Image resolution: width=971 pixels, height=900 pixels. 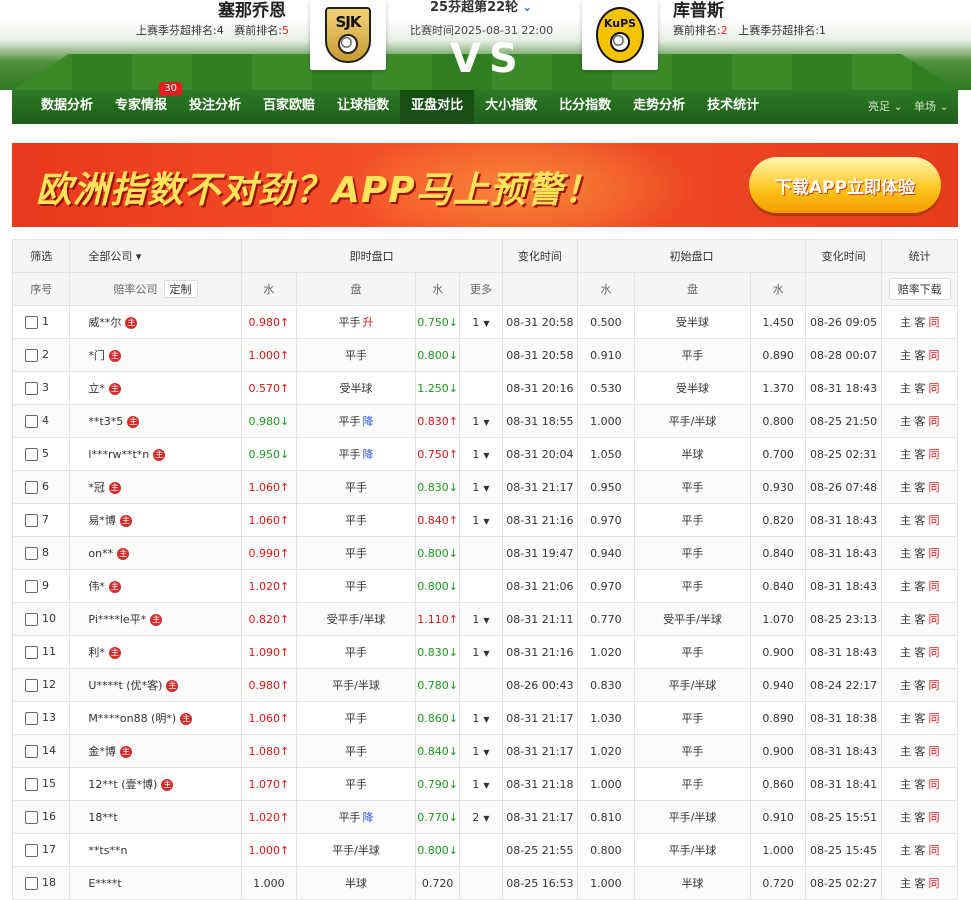 What do you see at coordinates (480, 817) in the screenshot?
I see `more-dropdown: 2 ▼` at bounding box center [480, 817].